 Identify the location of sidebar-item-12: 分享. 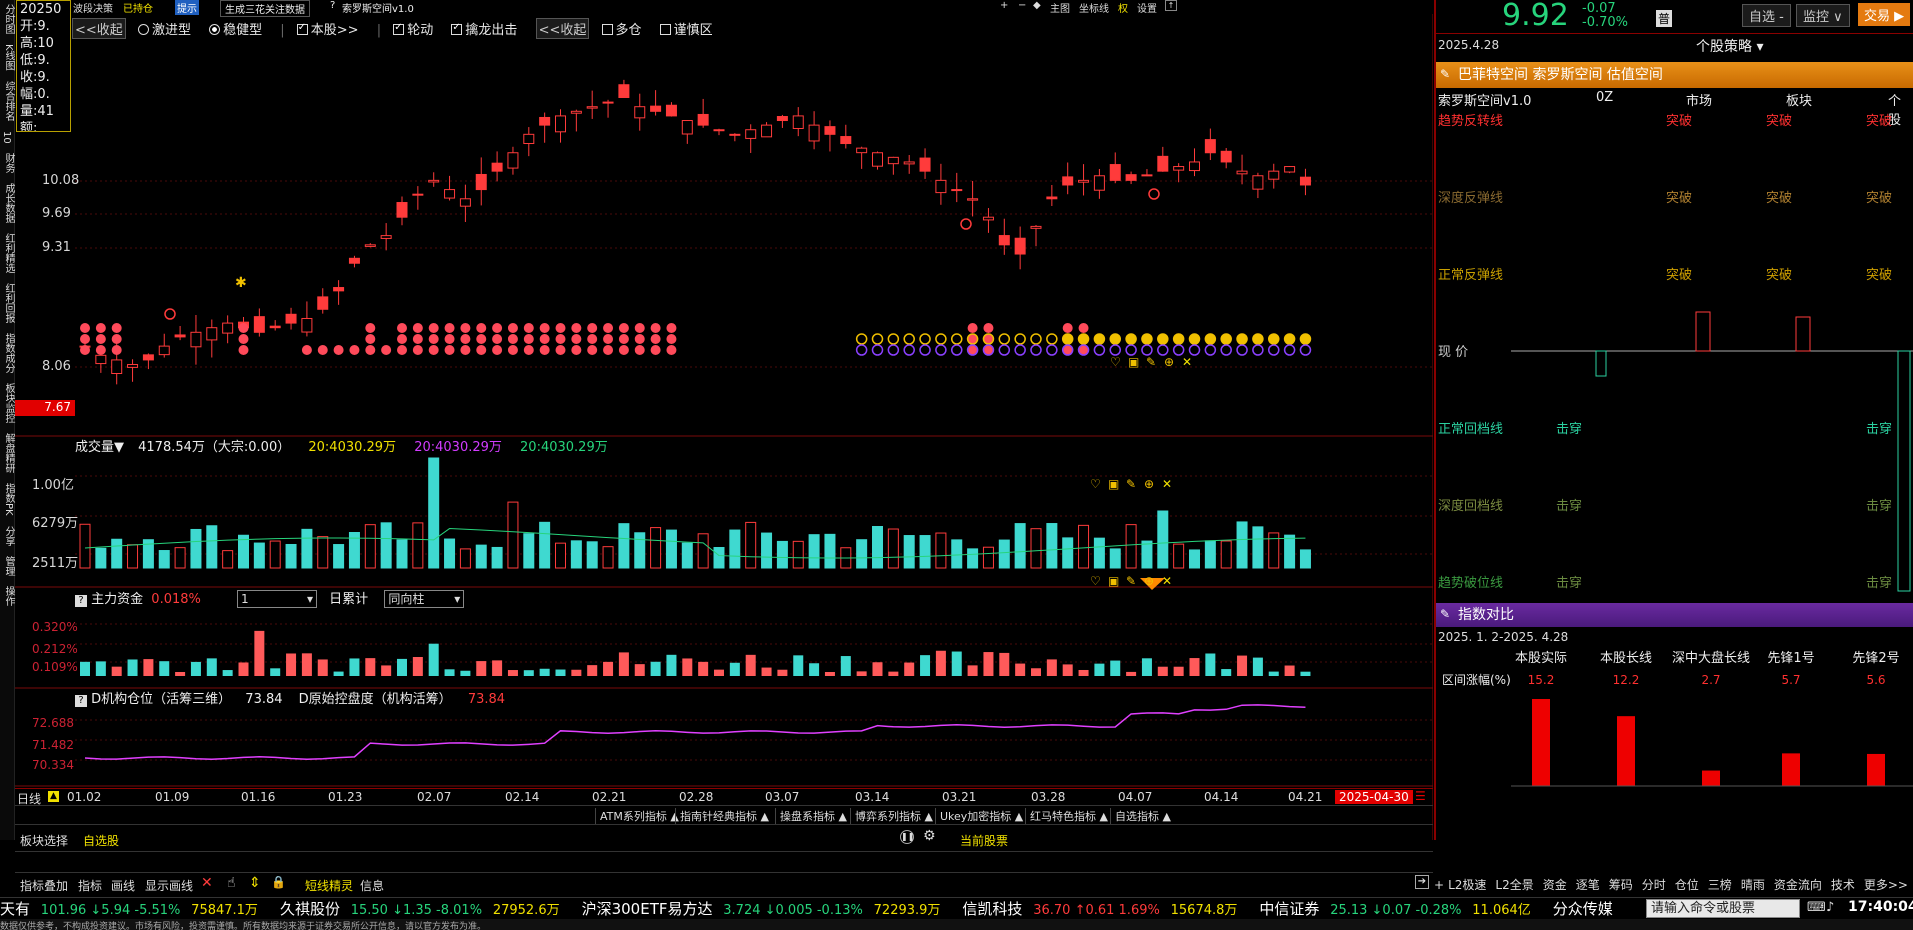
(8, 536).